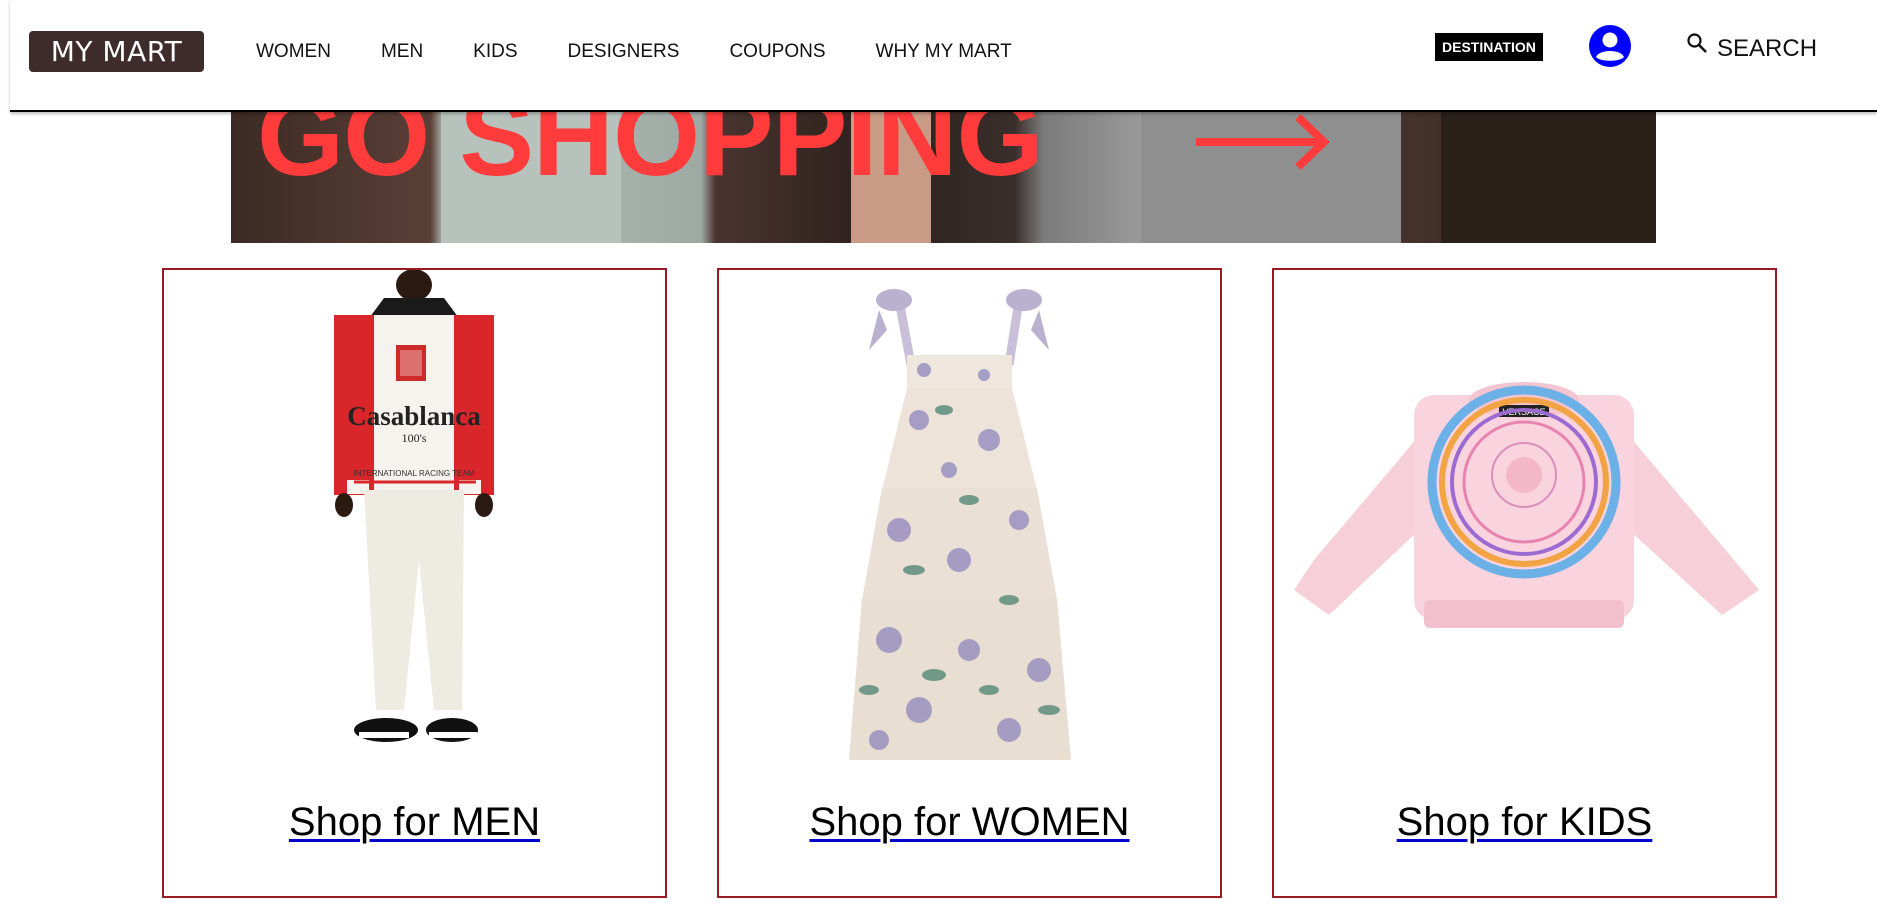 This screenshot has width=1877, height=911. What do you see at coordinates (1489, 47) in the screenshot?
I see `destination-button: DESTINATION` at bounding box center [1489, 47].